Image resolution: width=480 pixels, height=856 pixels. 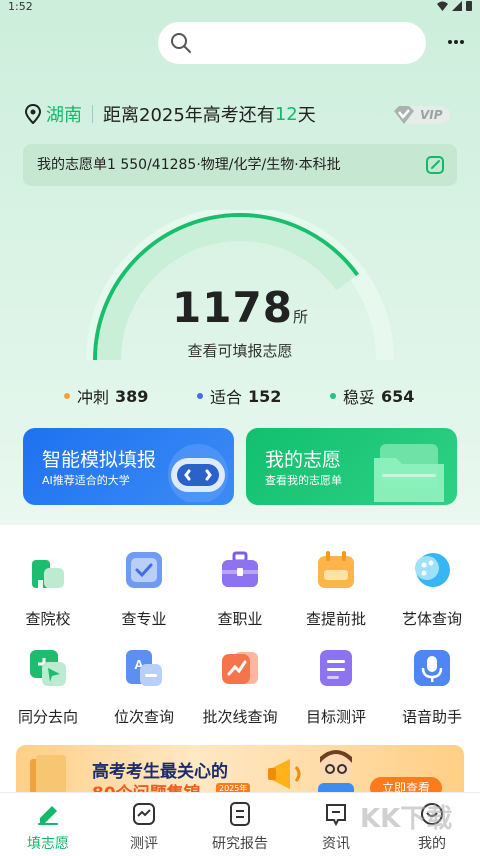 What do you see at coordinates (432, 570) in the screenshot?
I see `palette-icon` at bounding box center [432, 570].